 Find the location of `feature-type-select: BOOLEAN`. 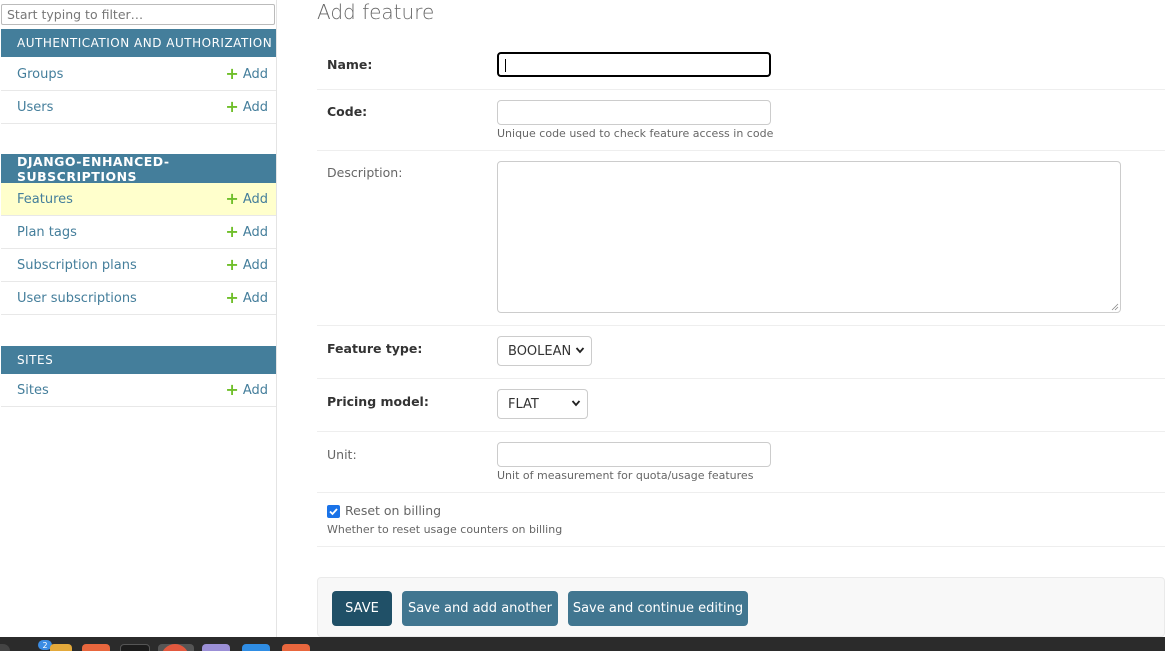

feature-type-select: BOOLEAN is located at coordinates (544, 351).